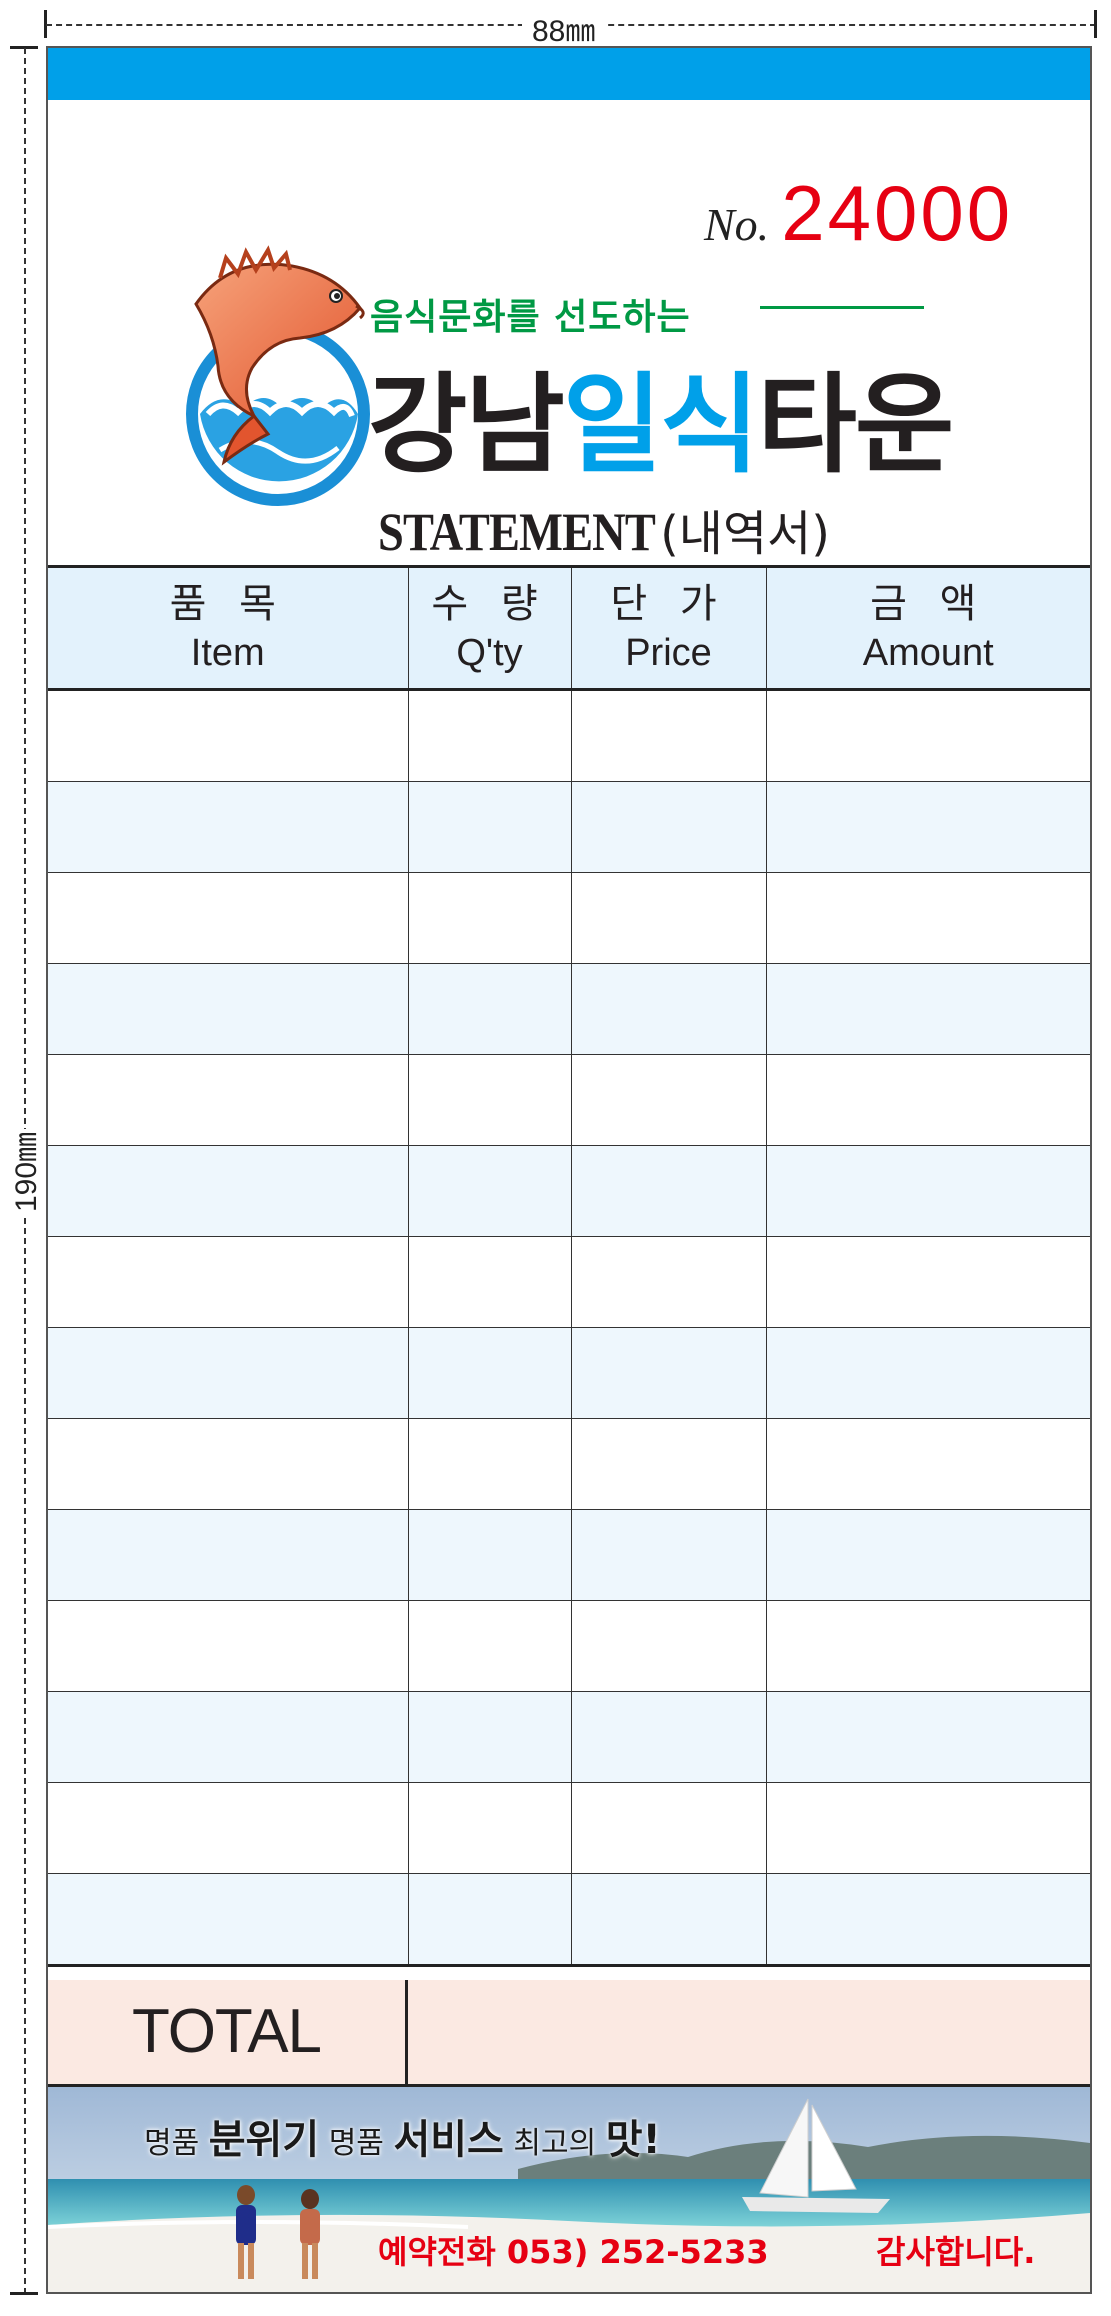  I want to click on column-header-item: 품 목 Item, so click(228, 628).